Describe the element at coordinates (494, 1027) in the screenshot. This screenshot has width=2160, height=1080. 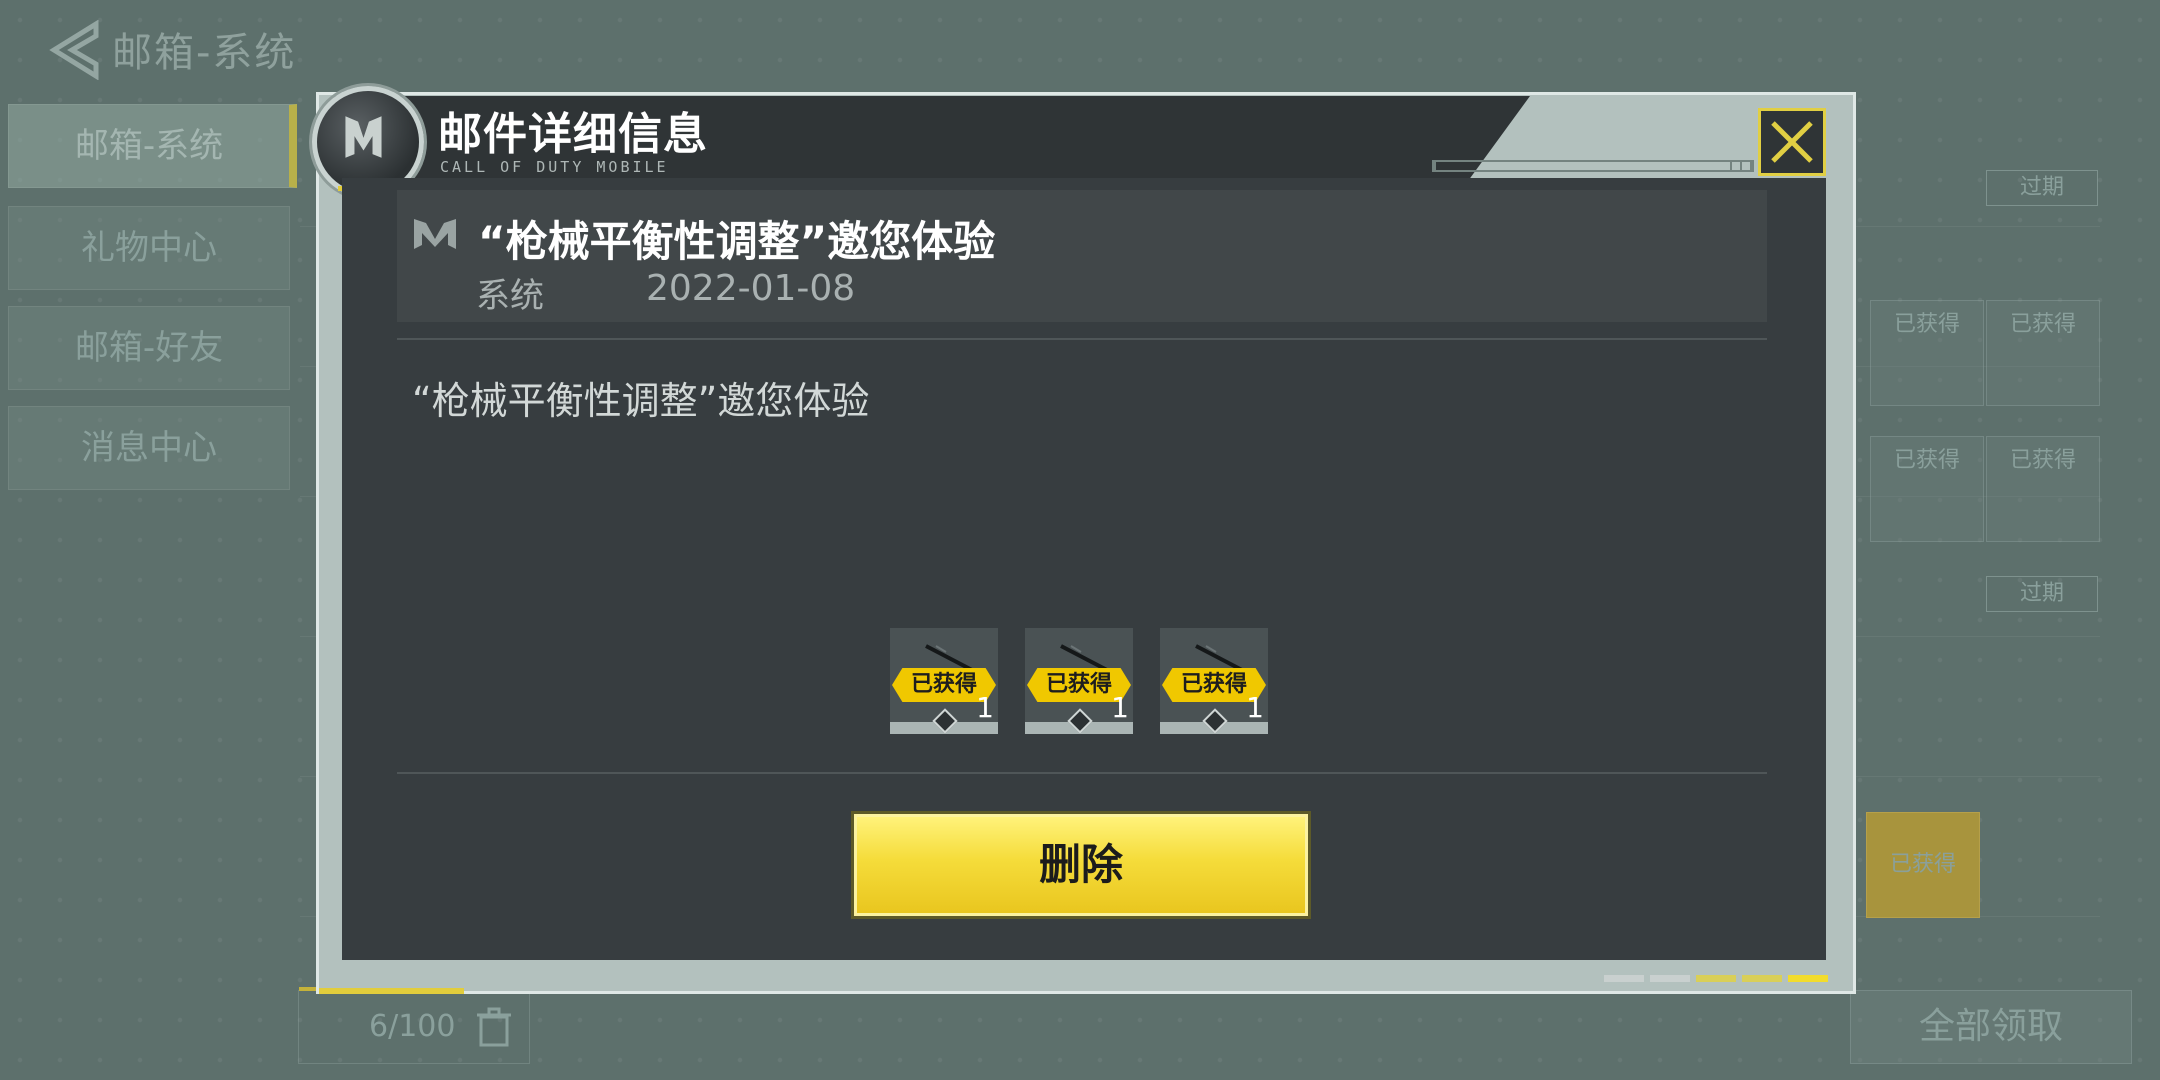
I see `trash-icon` at that location.